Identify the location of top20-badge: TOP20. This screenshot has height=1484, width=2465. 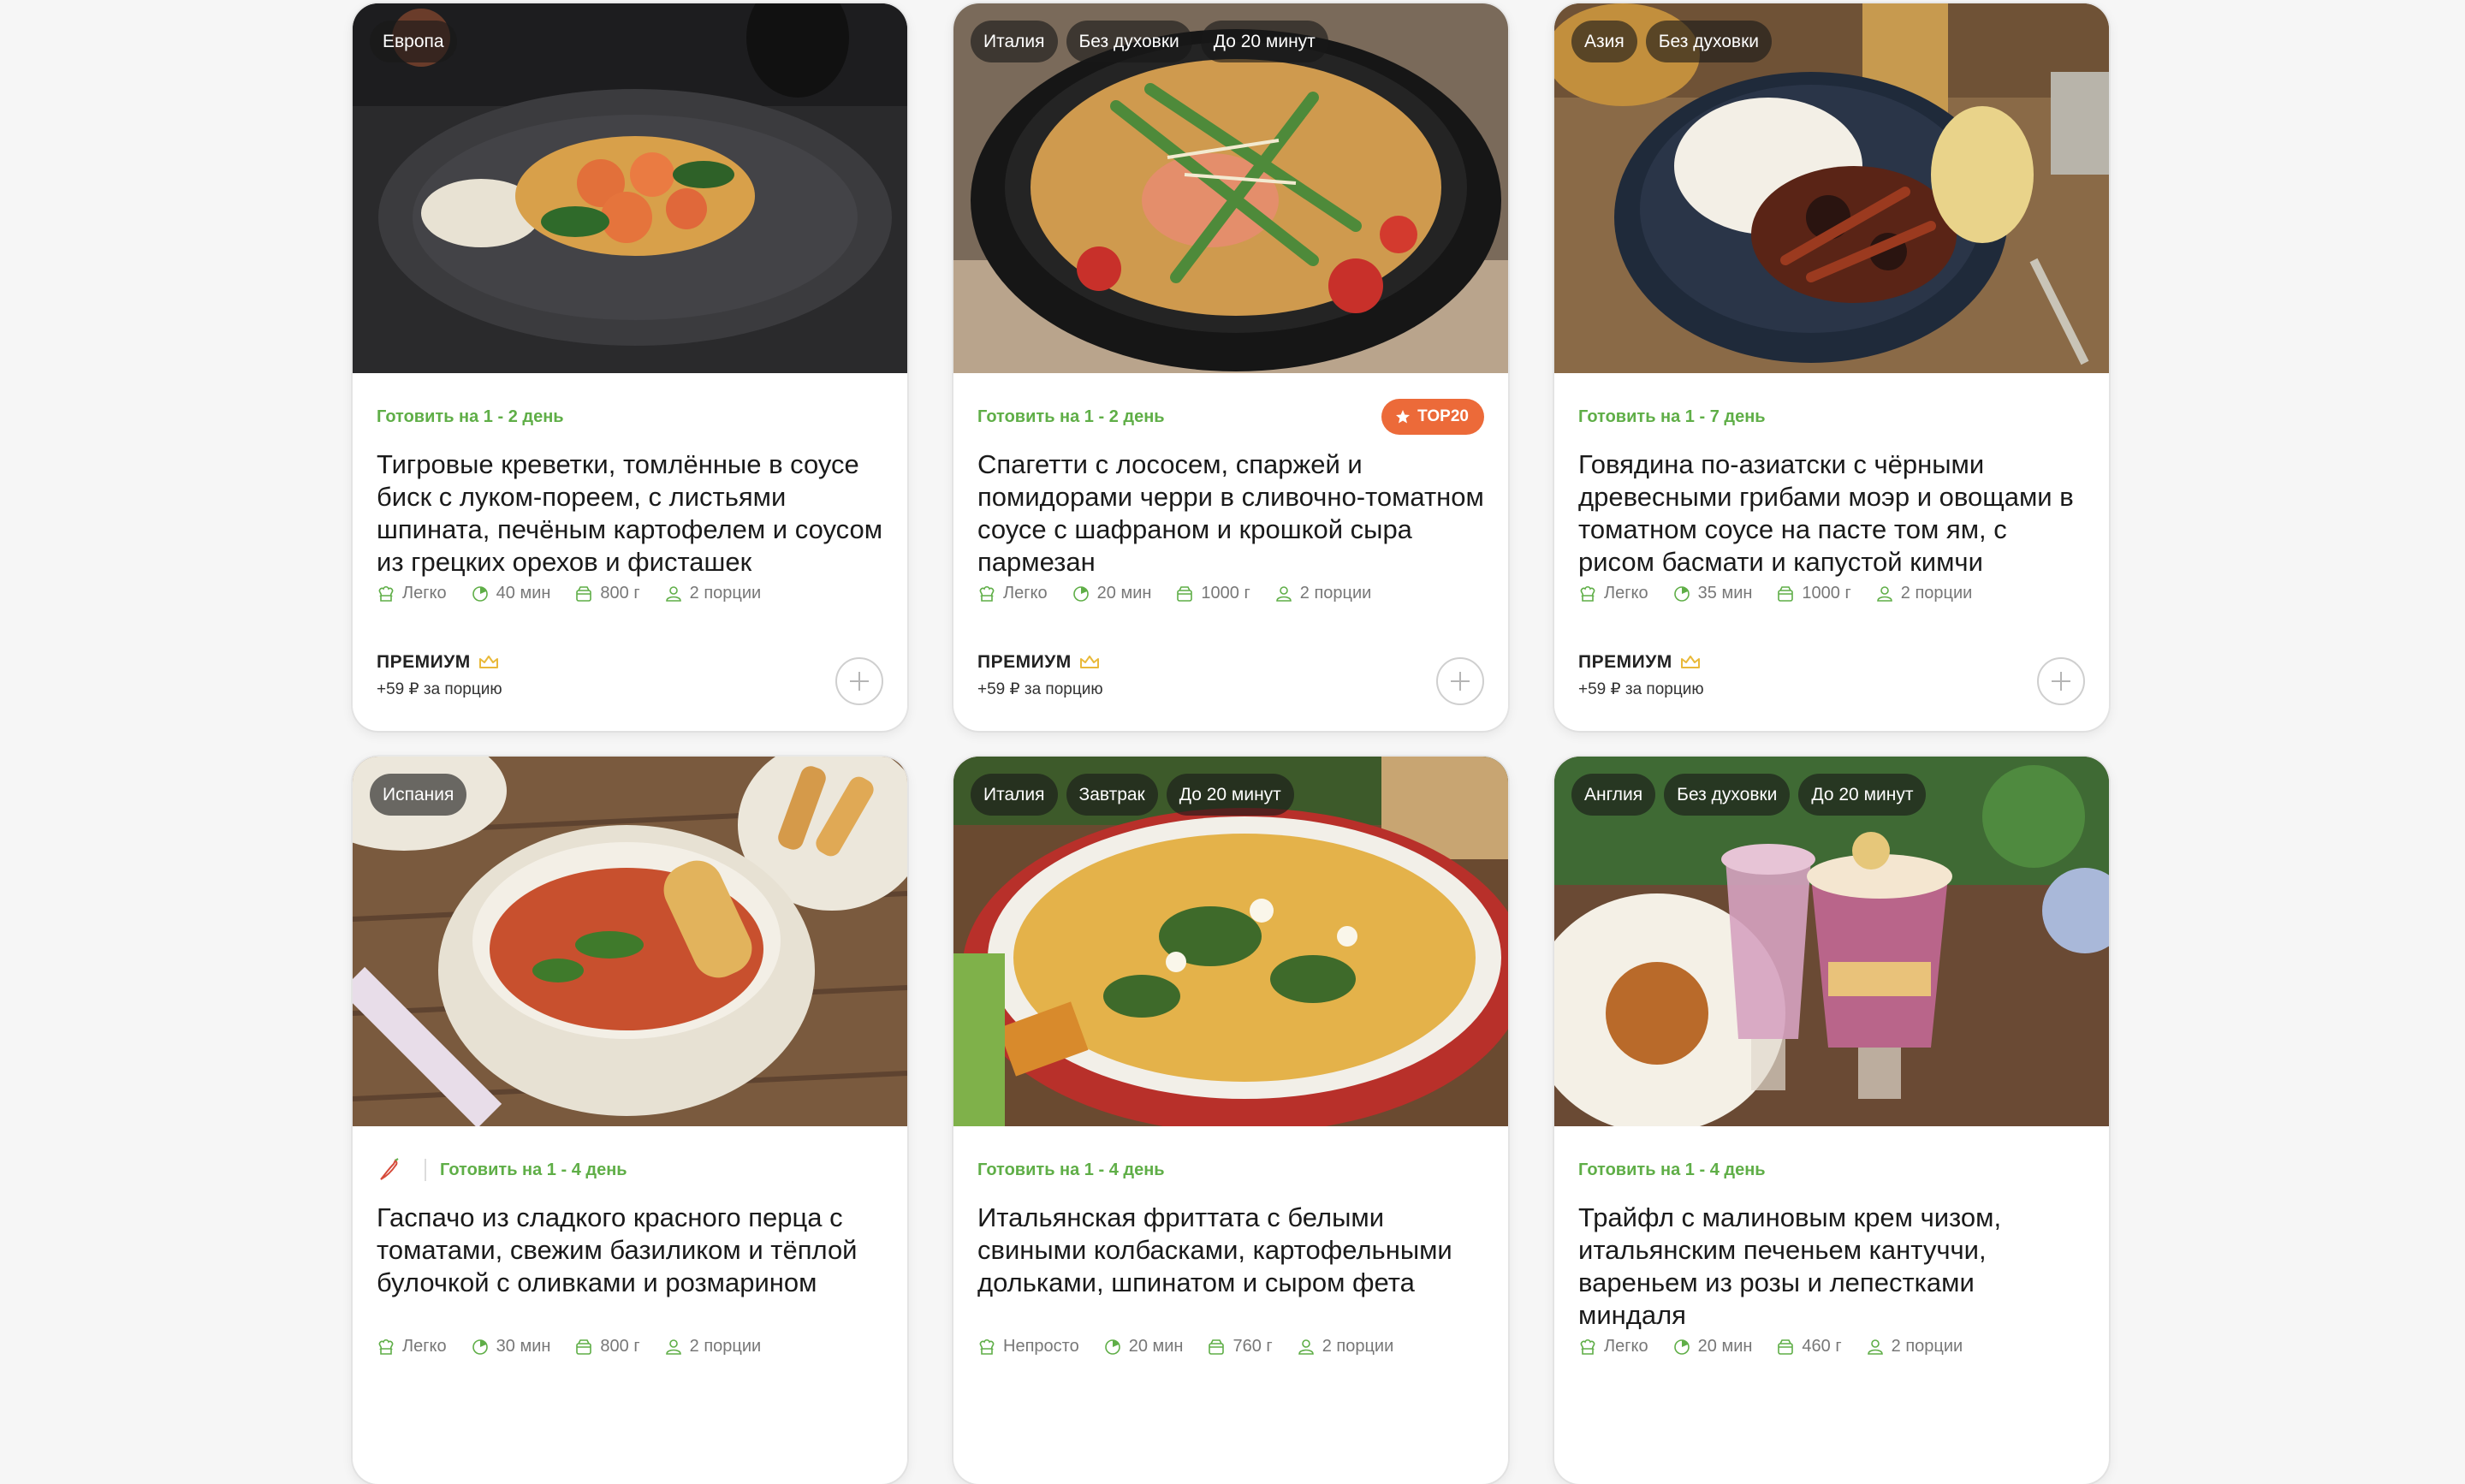
(1432, 417).